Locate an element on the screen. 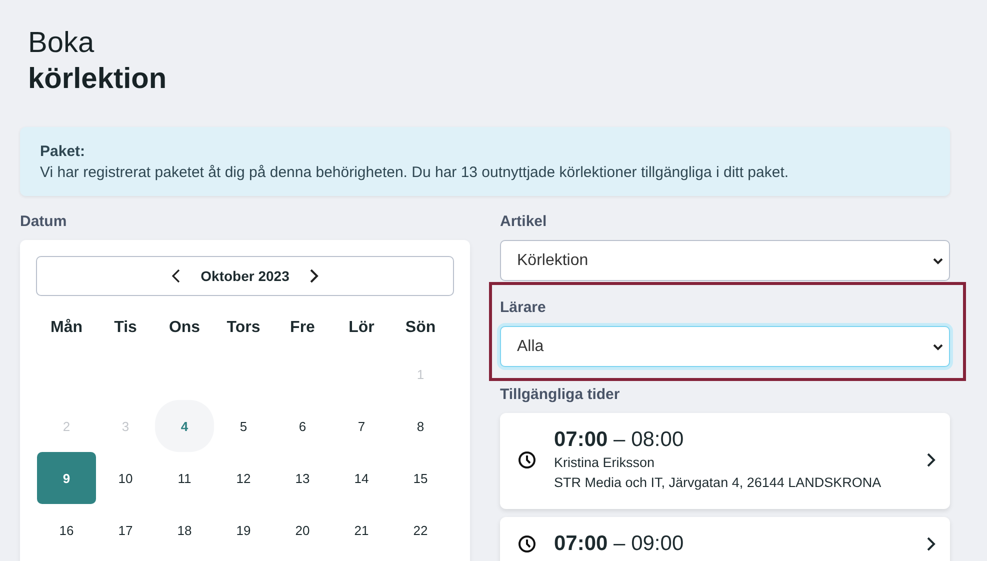 The width and height of the screenshot is (987, 561). calendar-day: 10 is located at coordinates (125, 478).